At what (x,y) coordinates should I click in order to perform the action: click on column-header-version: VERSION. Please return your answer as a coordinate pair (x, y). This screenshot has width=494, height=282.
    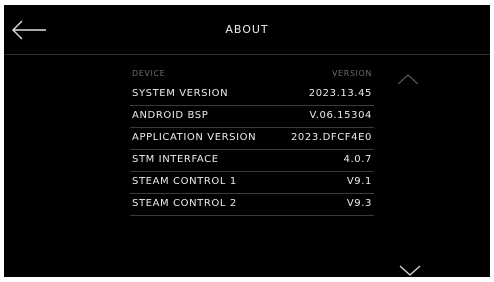
    Looking at the image, I should click on (351, 73).